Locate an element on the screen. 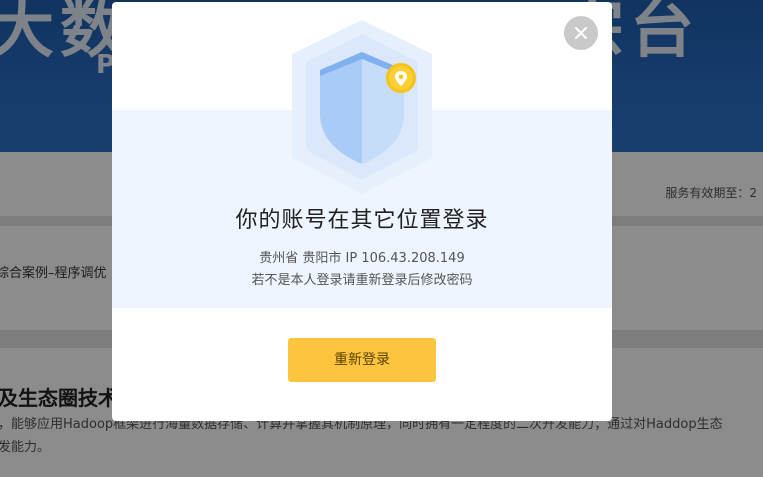  shield-illustration is located at coordinates (362, 106).